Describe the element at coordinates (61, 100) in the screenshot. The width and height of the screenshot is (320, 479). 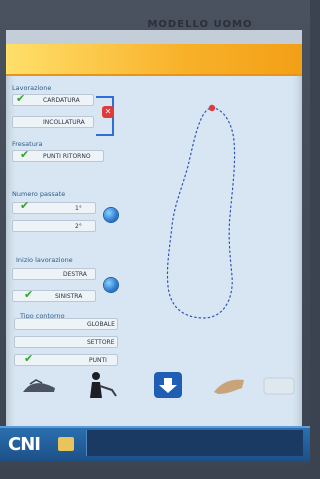
I see `cardatura-label: CARDATURA` at that location.